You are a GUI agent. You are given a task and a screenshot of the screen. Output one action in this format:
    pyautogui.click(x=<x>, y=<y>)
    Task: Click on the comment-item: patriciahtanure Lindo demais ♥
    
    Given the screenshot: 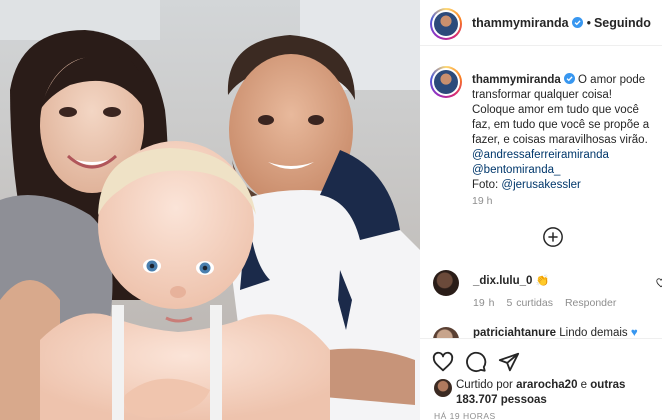 What is the action you would take?
    pyautogui.click(x=546, y=331)
    